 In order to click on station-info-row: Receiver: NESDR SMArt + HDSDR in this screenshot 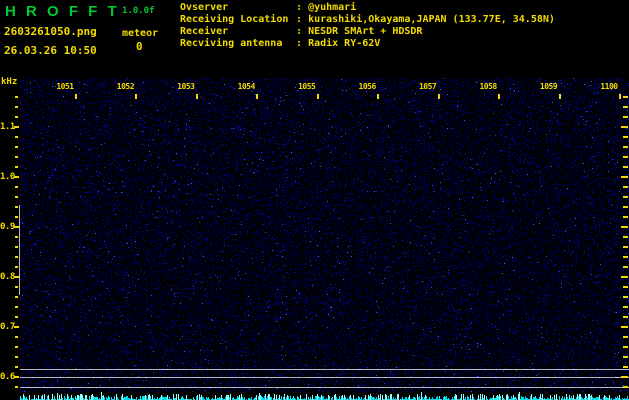, I will do `click(367, 32)`.